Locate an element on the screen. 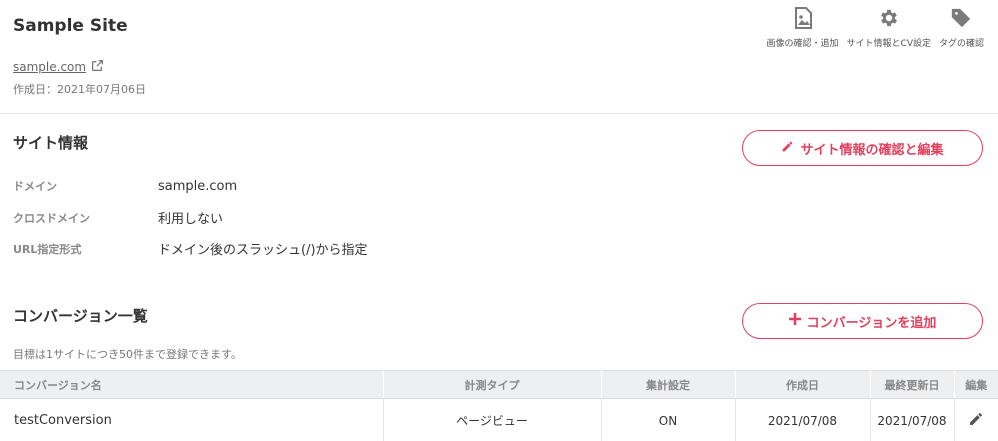 Image resolution: width=998 pixels, height=441 pixels. edit-cell is located at coordinates (976, 419).